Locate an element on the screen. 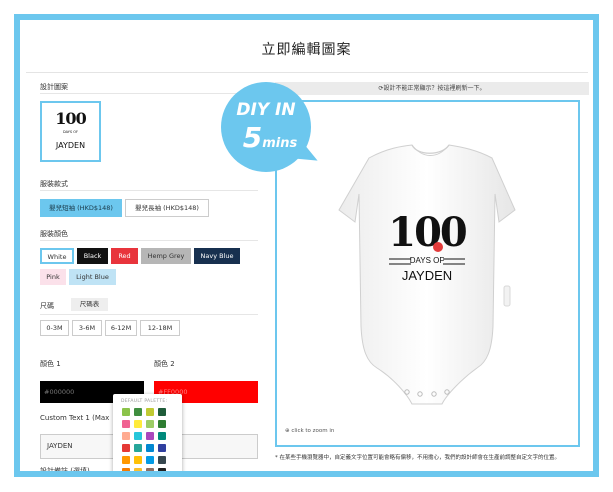 This screenshot has height=492, width=613. color2-label: 顏色 2 is located at coordinates (164, 364).